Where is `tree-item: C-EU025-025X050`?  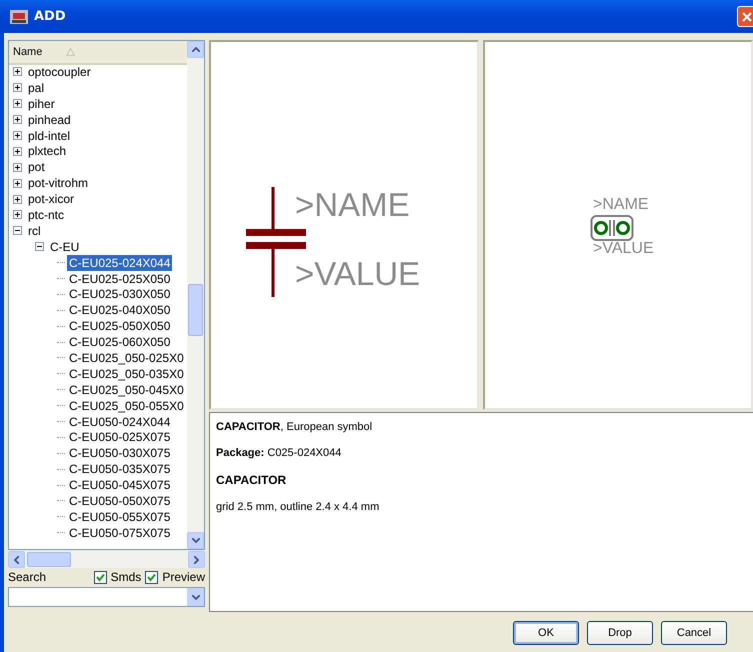
tree-item: C-EU025-025X050 is located at coordinates (119, 278).